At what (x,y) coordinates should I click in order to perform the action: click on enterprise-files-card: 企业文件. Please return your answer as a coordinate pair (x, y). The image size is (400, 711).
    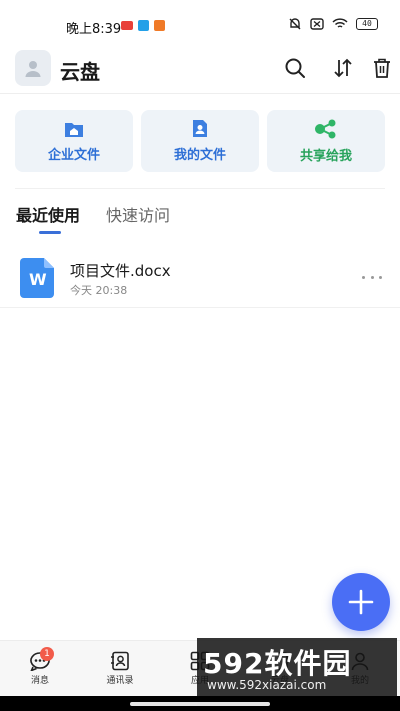
    Looking at the image, I should click on (74, 141).